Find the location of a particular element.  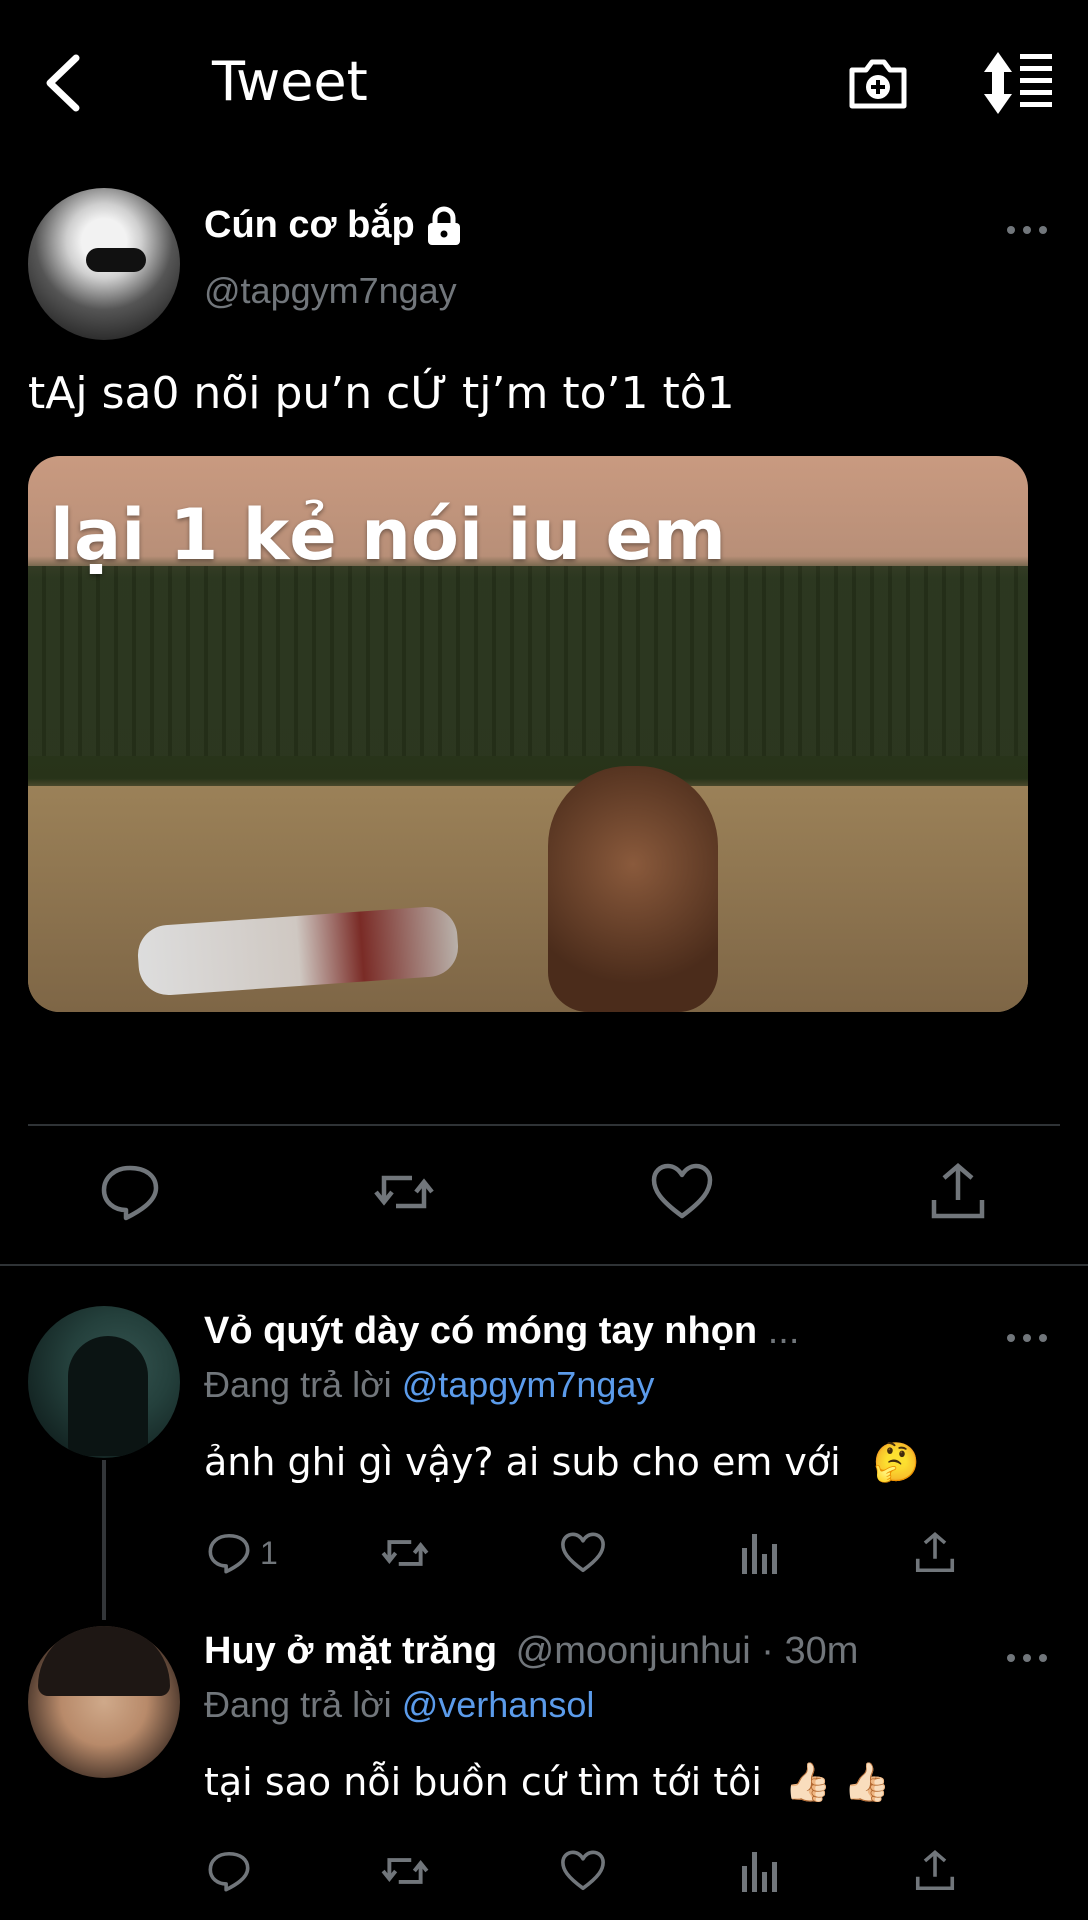

tweet-text: tAj sa0 nõi pu’n cỨ tj’m to’1 tô1 is located at coordinates (381, 393).